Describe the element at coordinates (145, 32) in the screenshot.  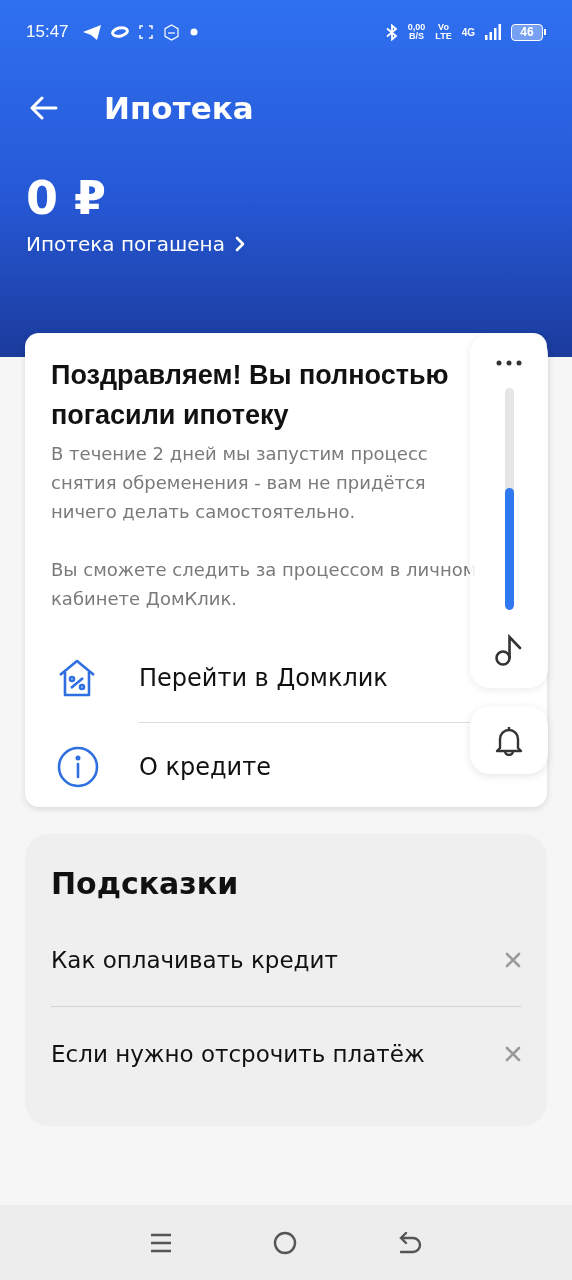
I see `screenshot-icon` at that location.